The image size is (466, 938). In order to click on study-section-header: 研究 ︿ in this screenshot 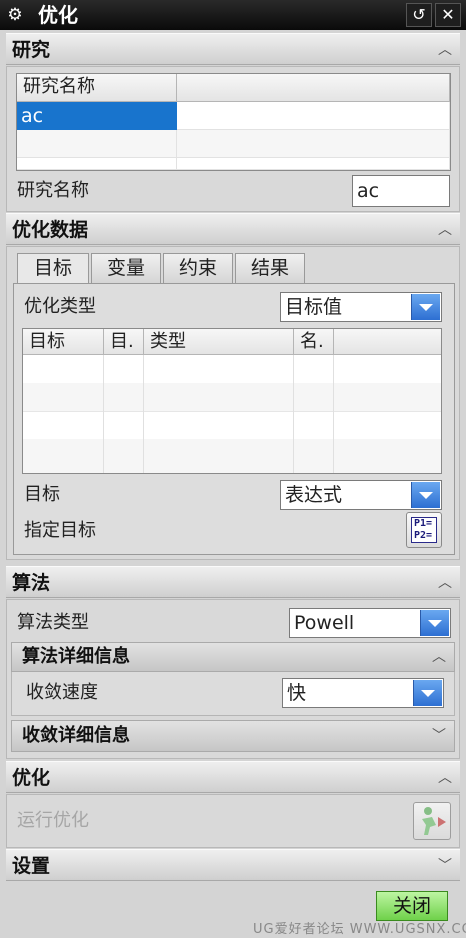, I will do `click(233, 49)`.